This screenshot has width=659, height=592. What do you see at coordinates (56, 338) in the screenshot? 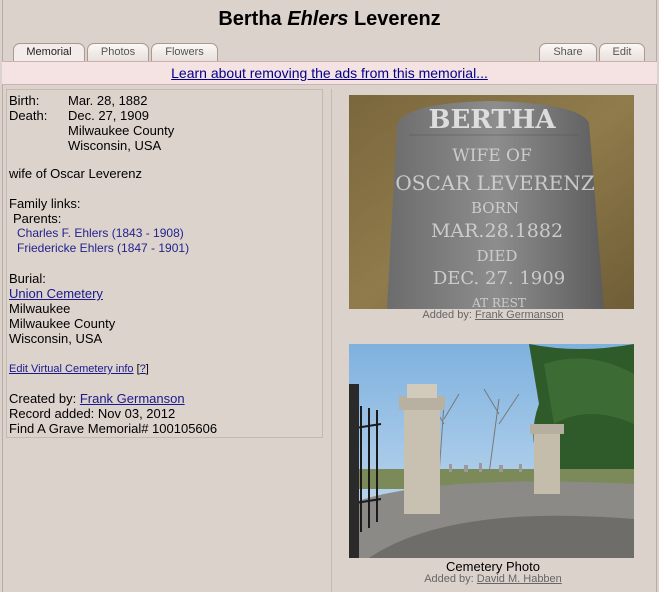
I see `burial-state: Wisconsin, USA` at bounding box center [56, 338].